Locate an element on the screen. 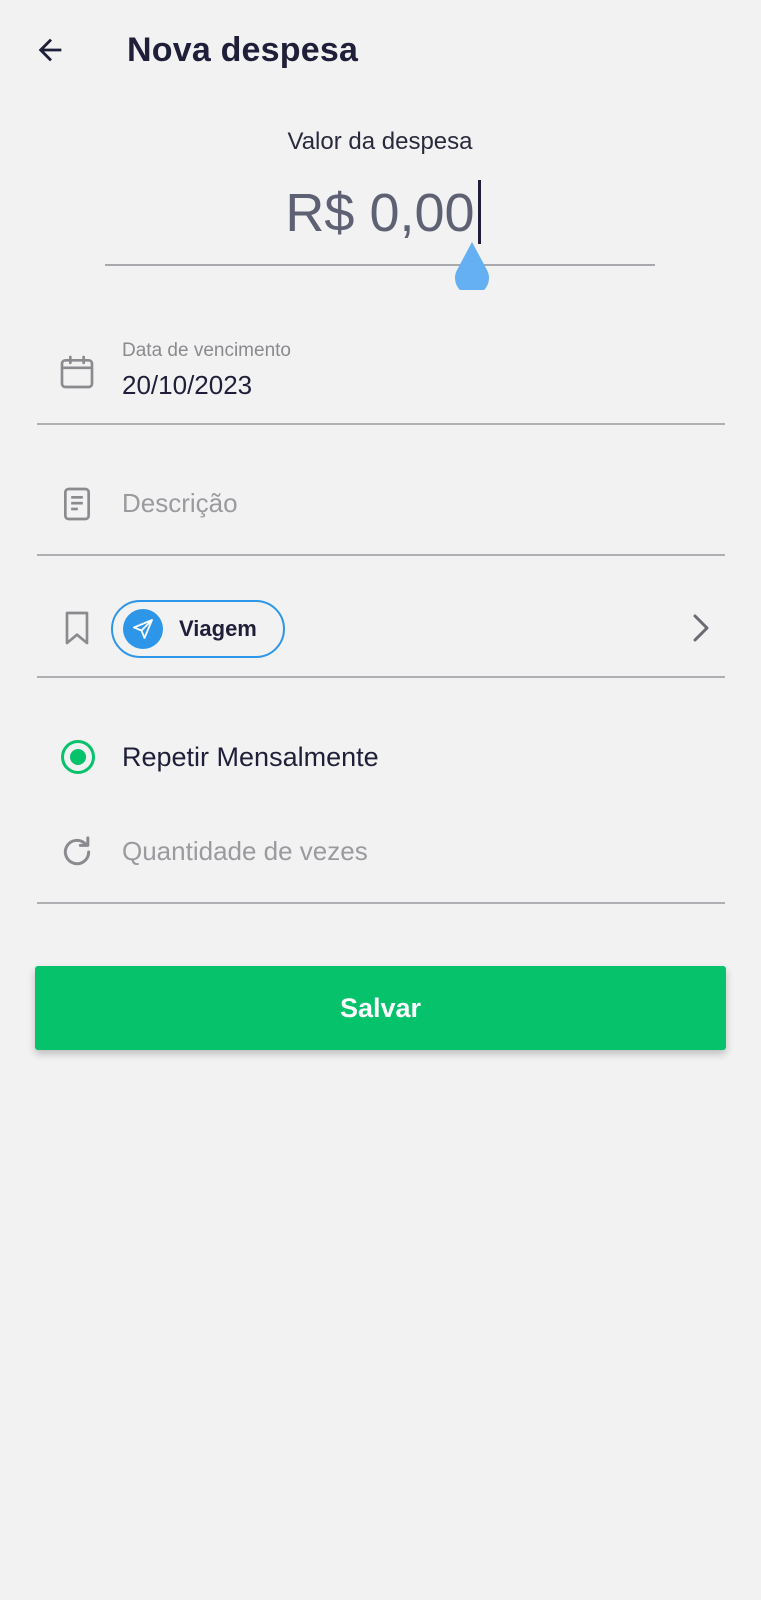  radio-selected-dot is located at coordinates (78, 757).